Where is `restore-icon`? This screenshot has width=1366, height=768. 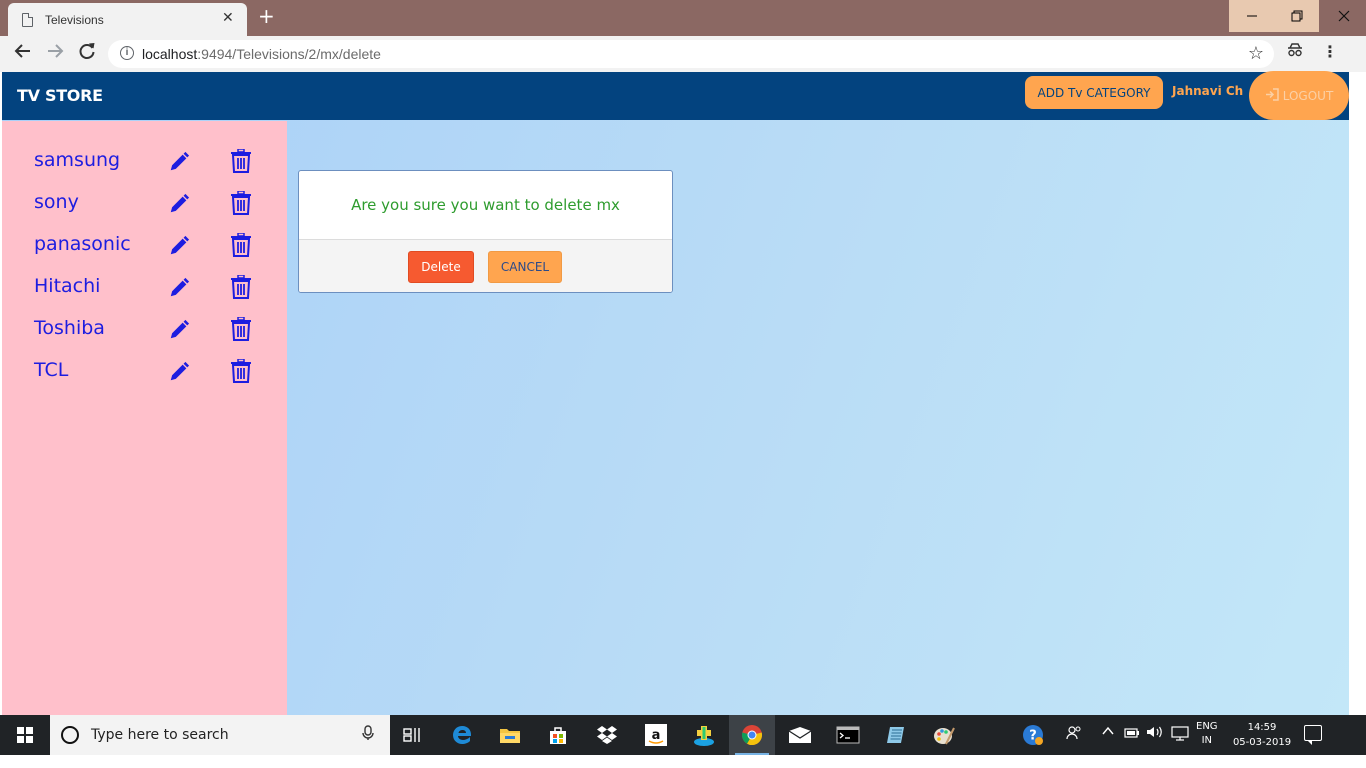
restore-icon is located at coordinates (1296, 16).